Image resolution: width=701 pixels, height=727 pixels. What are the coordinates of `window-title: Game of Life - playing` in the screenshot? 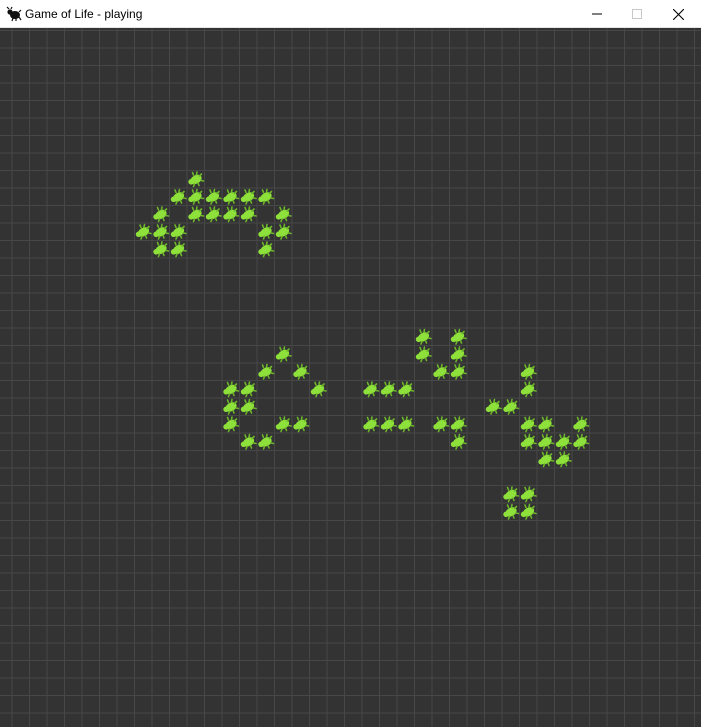 It's located at (84, 14).